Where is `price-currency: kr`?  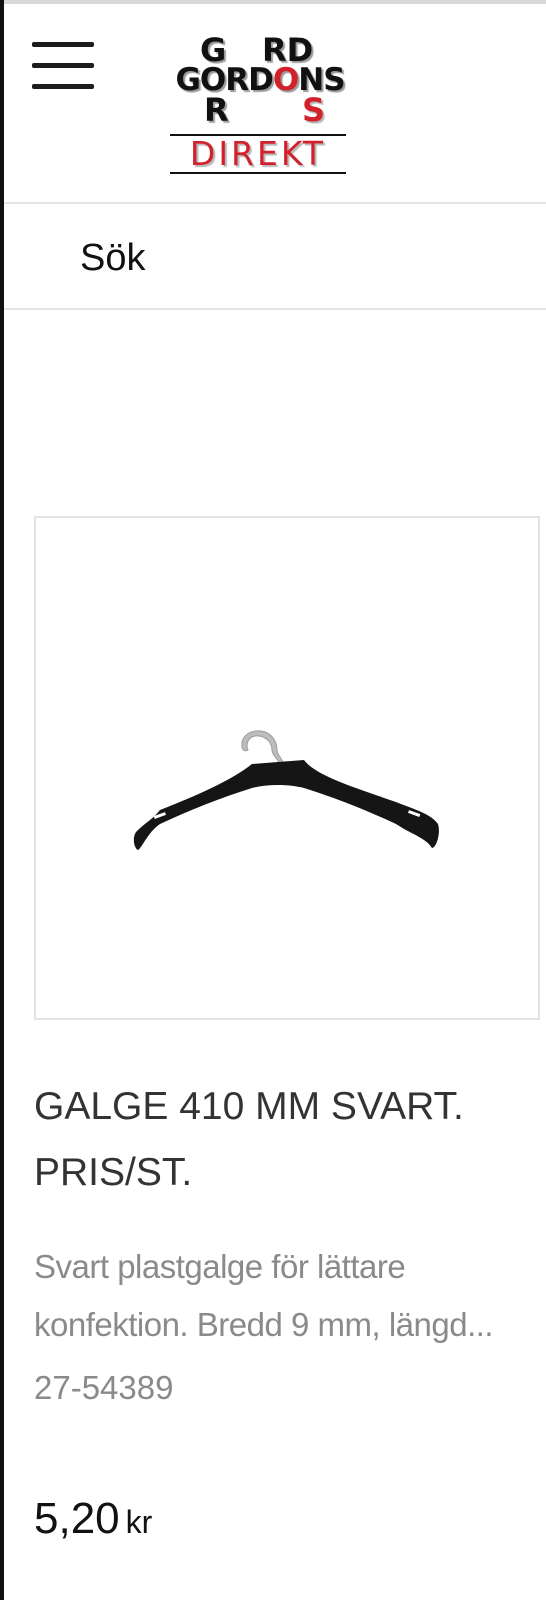
price-currency: kr is located at coordinates (139, 1522).